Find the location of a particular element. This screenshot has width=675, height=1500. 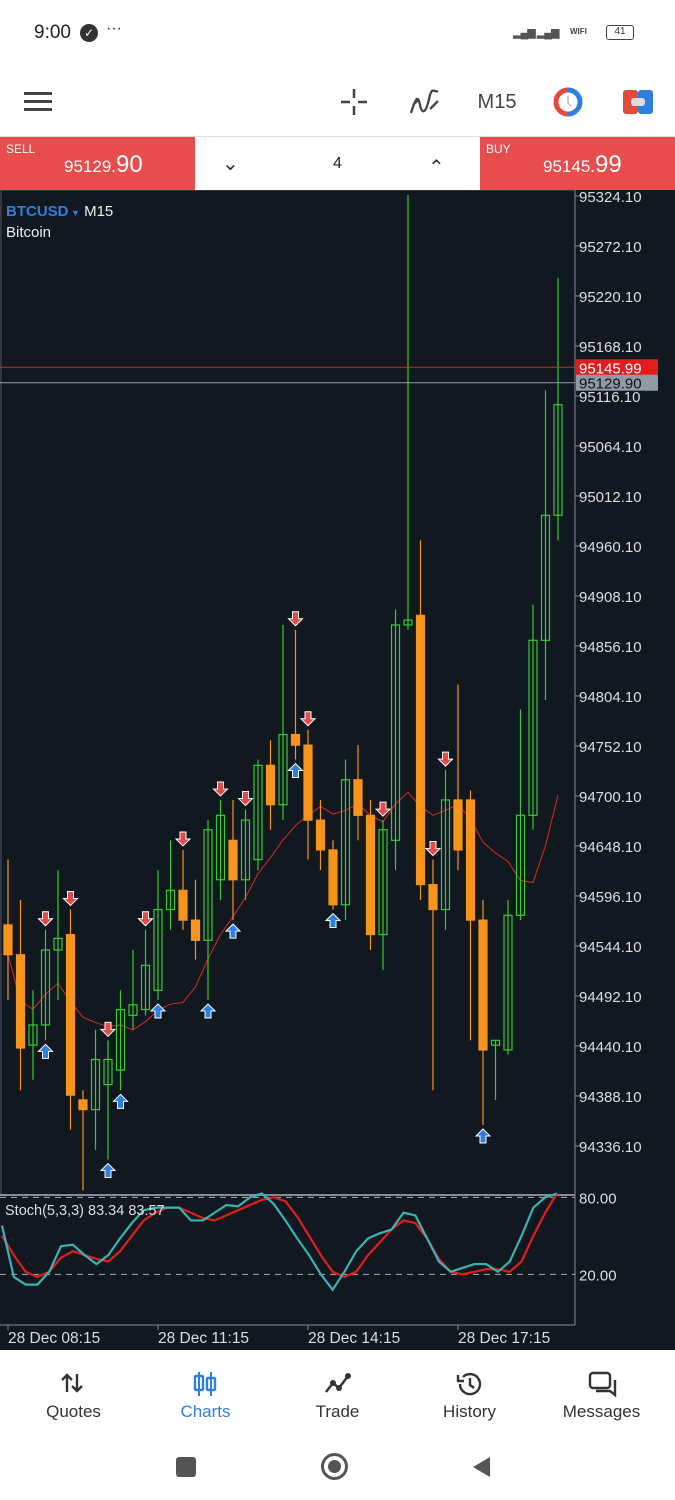

messages-icon is located at coordinates (602, 1384).